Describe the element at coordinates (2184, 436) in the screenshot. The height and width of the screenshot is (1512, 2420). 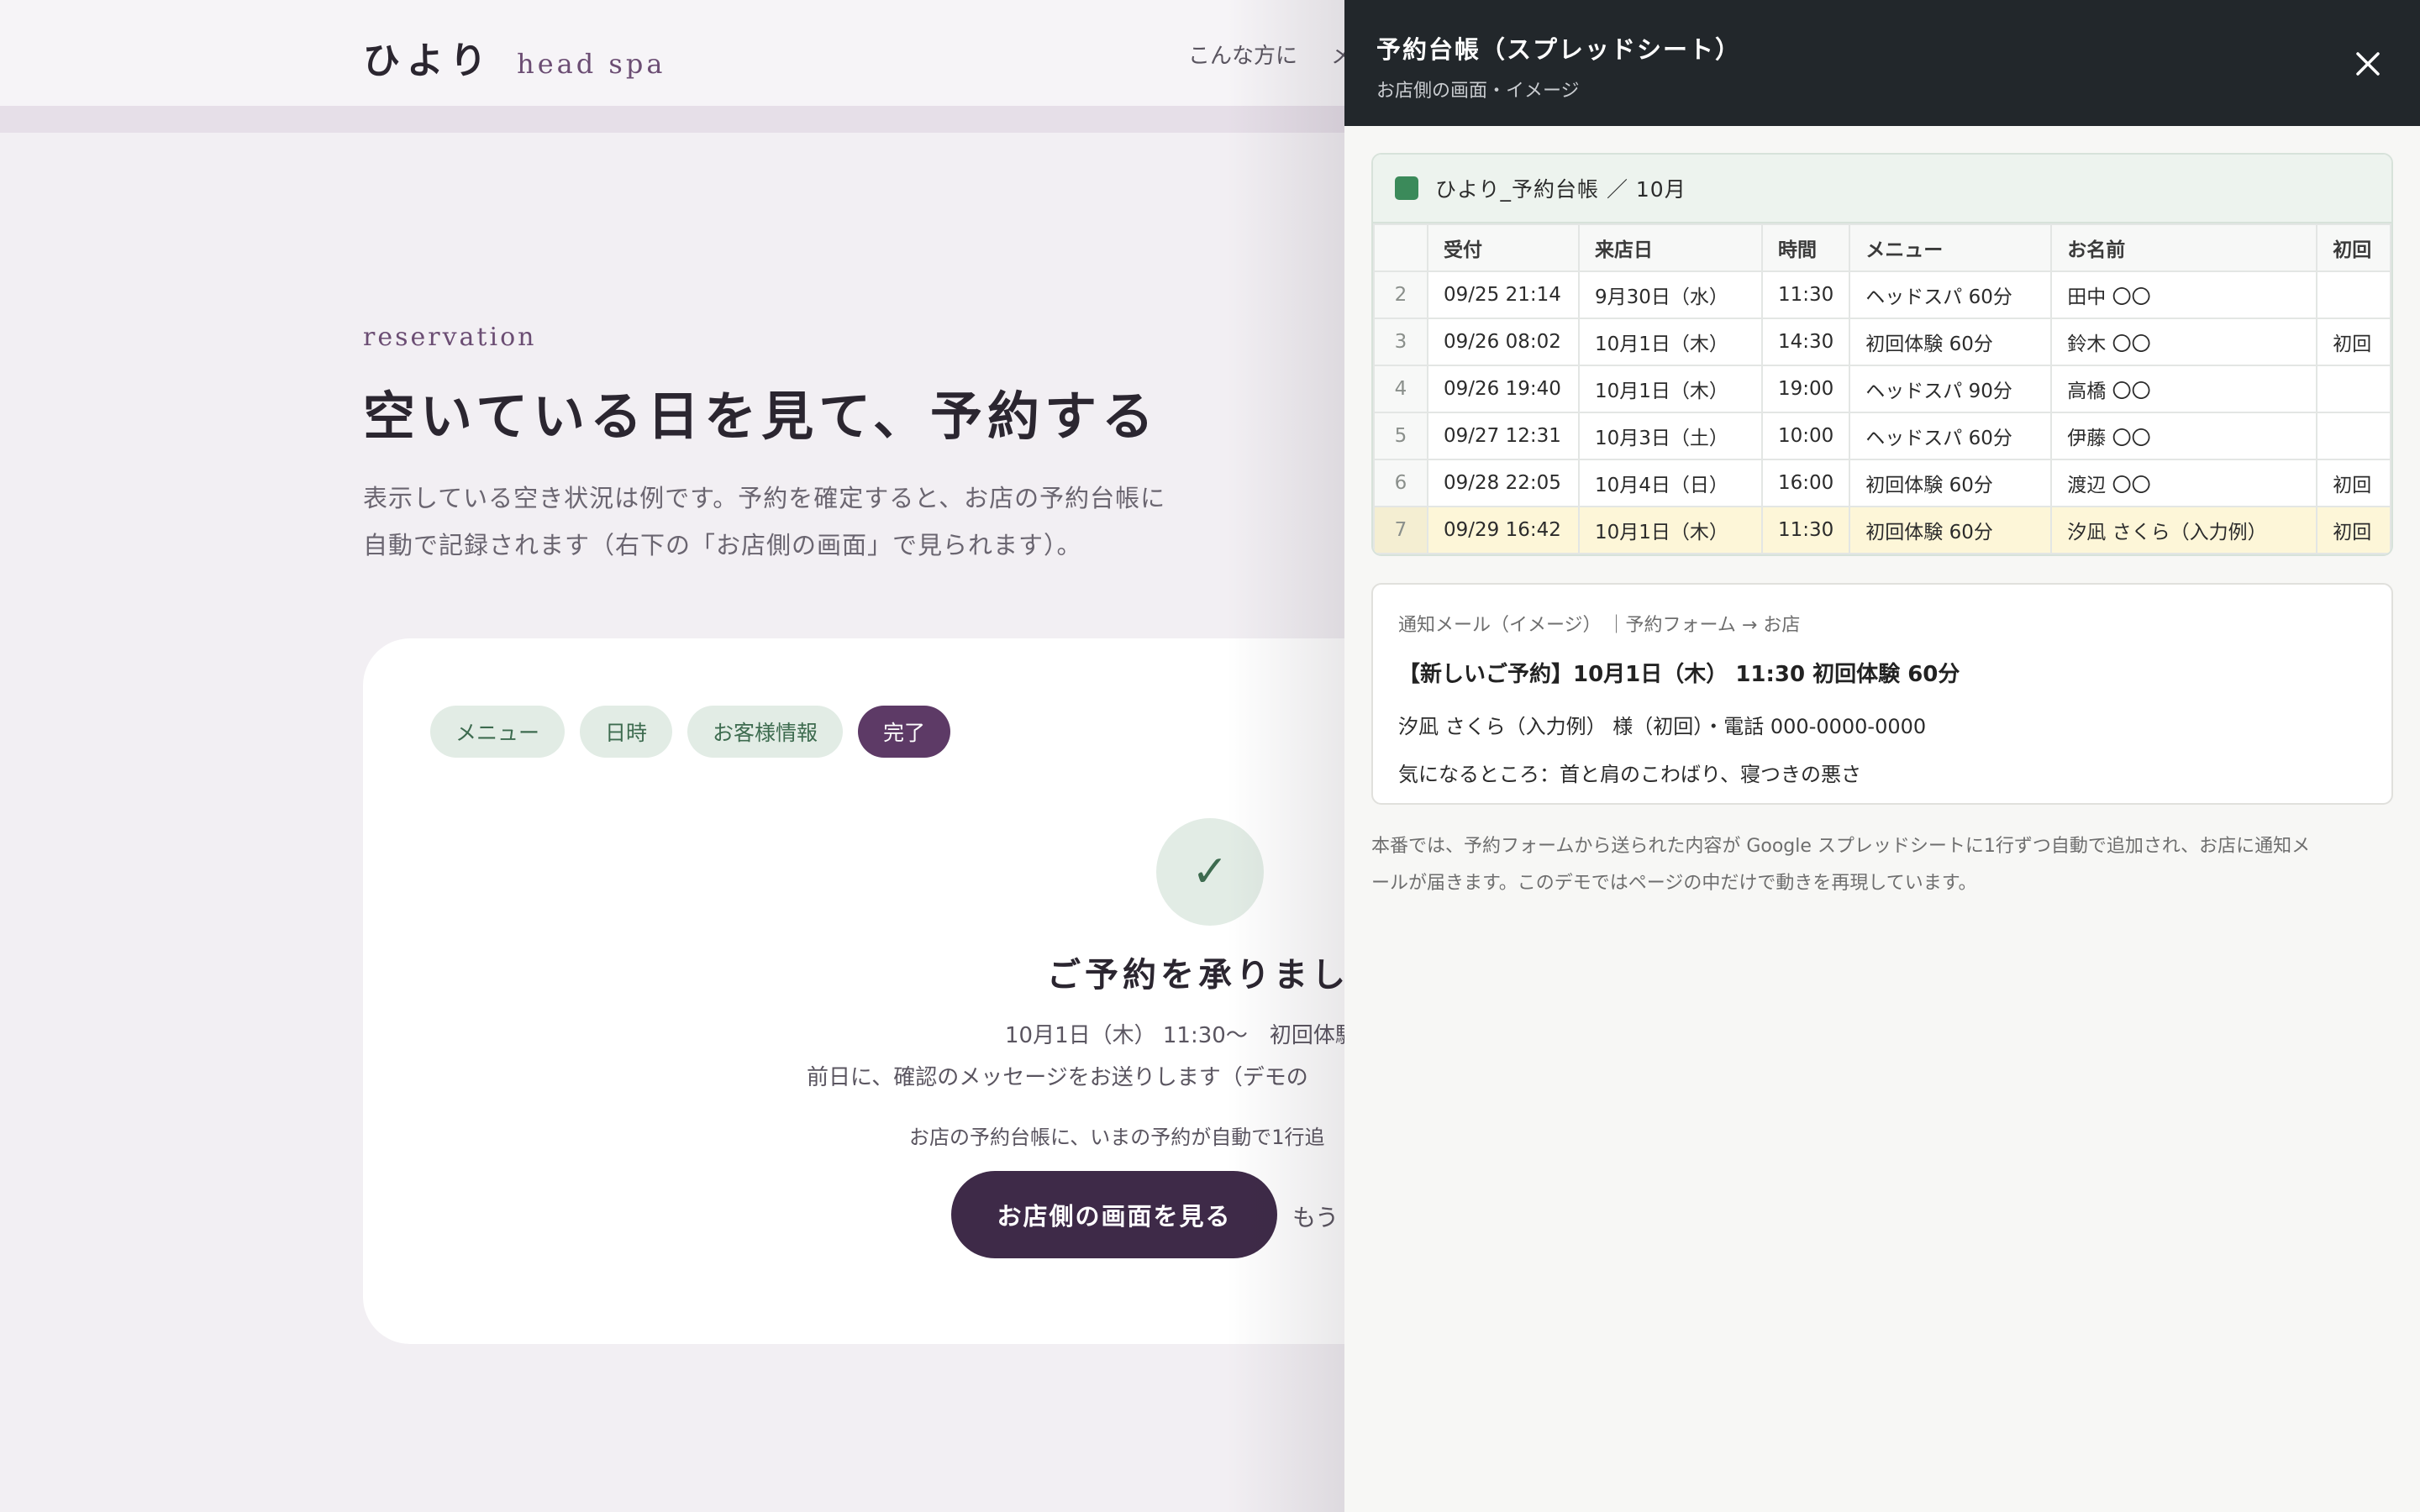
I see `cell-name: 伊藤 〇〇` at that location.